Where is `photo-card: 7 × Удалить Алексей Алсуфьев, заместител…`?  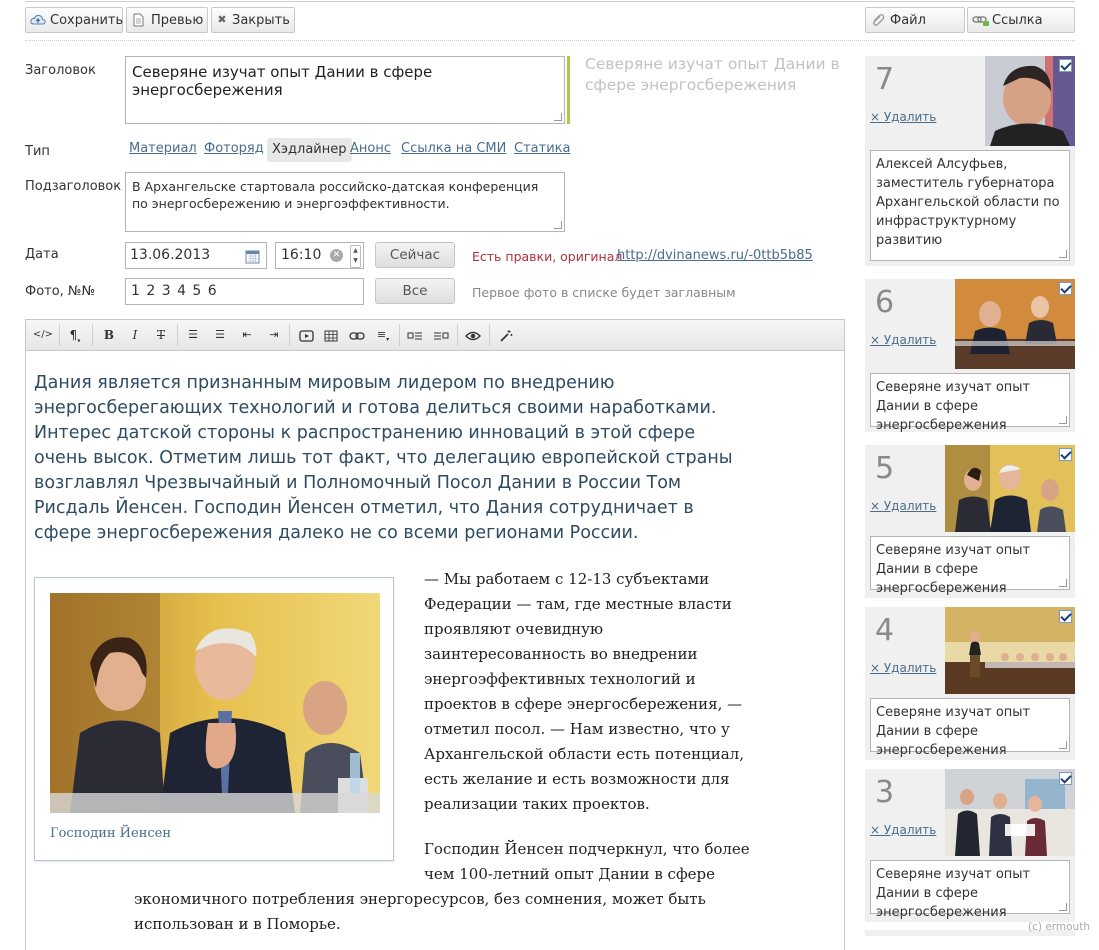
photo-card: 7 × Удалить Алексей Алсуфьев, заместител… is located at coordinates (970, 161).